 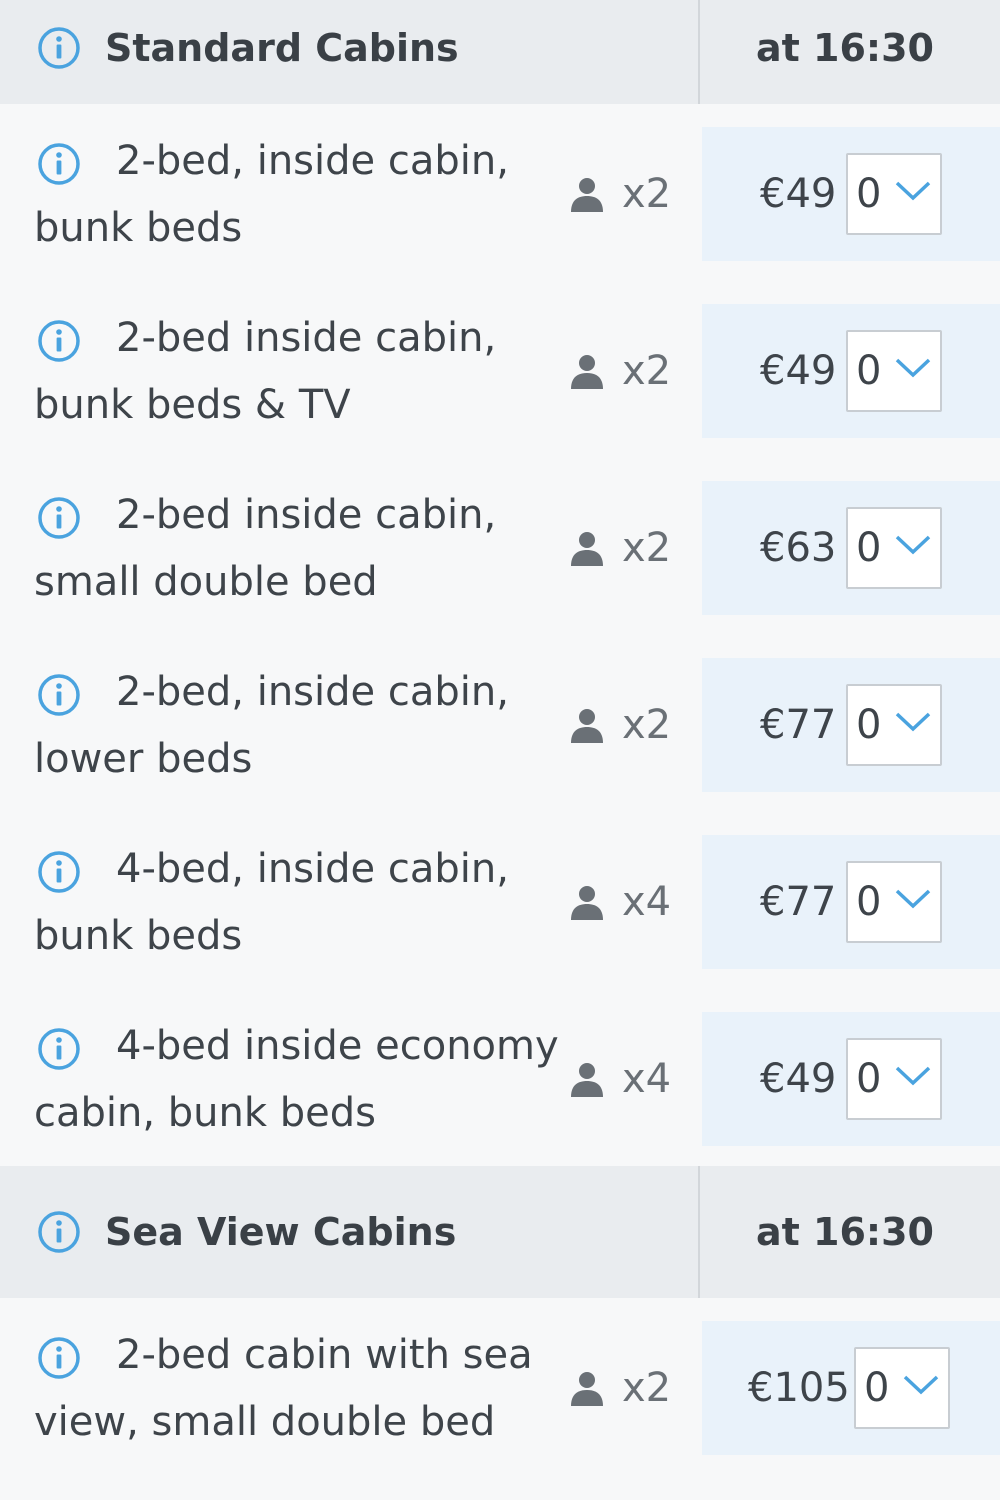 I want to click on price-cell: €105 0, so click(x=851, y=1388).